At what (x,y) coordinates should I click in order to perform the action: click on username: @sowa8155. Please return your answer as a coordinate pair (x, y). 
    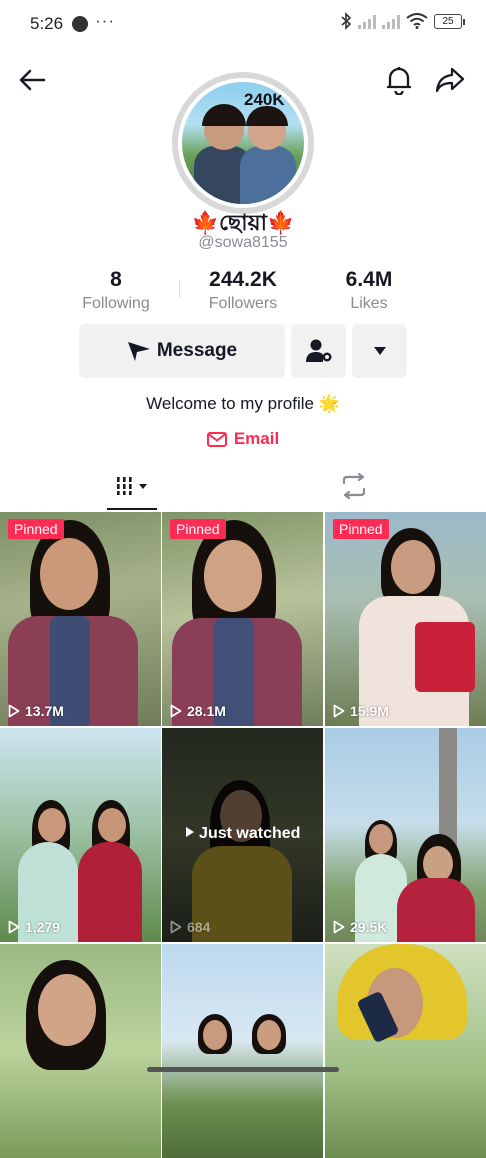
    Looking at the image, I should click on (243, 242).